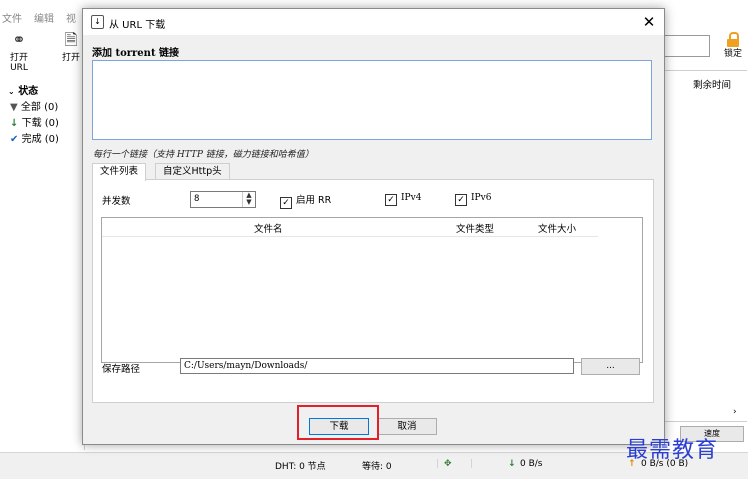 The image size is (748, 479). What do you see at coordinates (40, 139) in the screenshot?
I see `sidebar-item-label: 完成 (0)` at bounding box center [40, 139].